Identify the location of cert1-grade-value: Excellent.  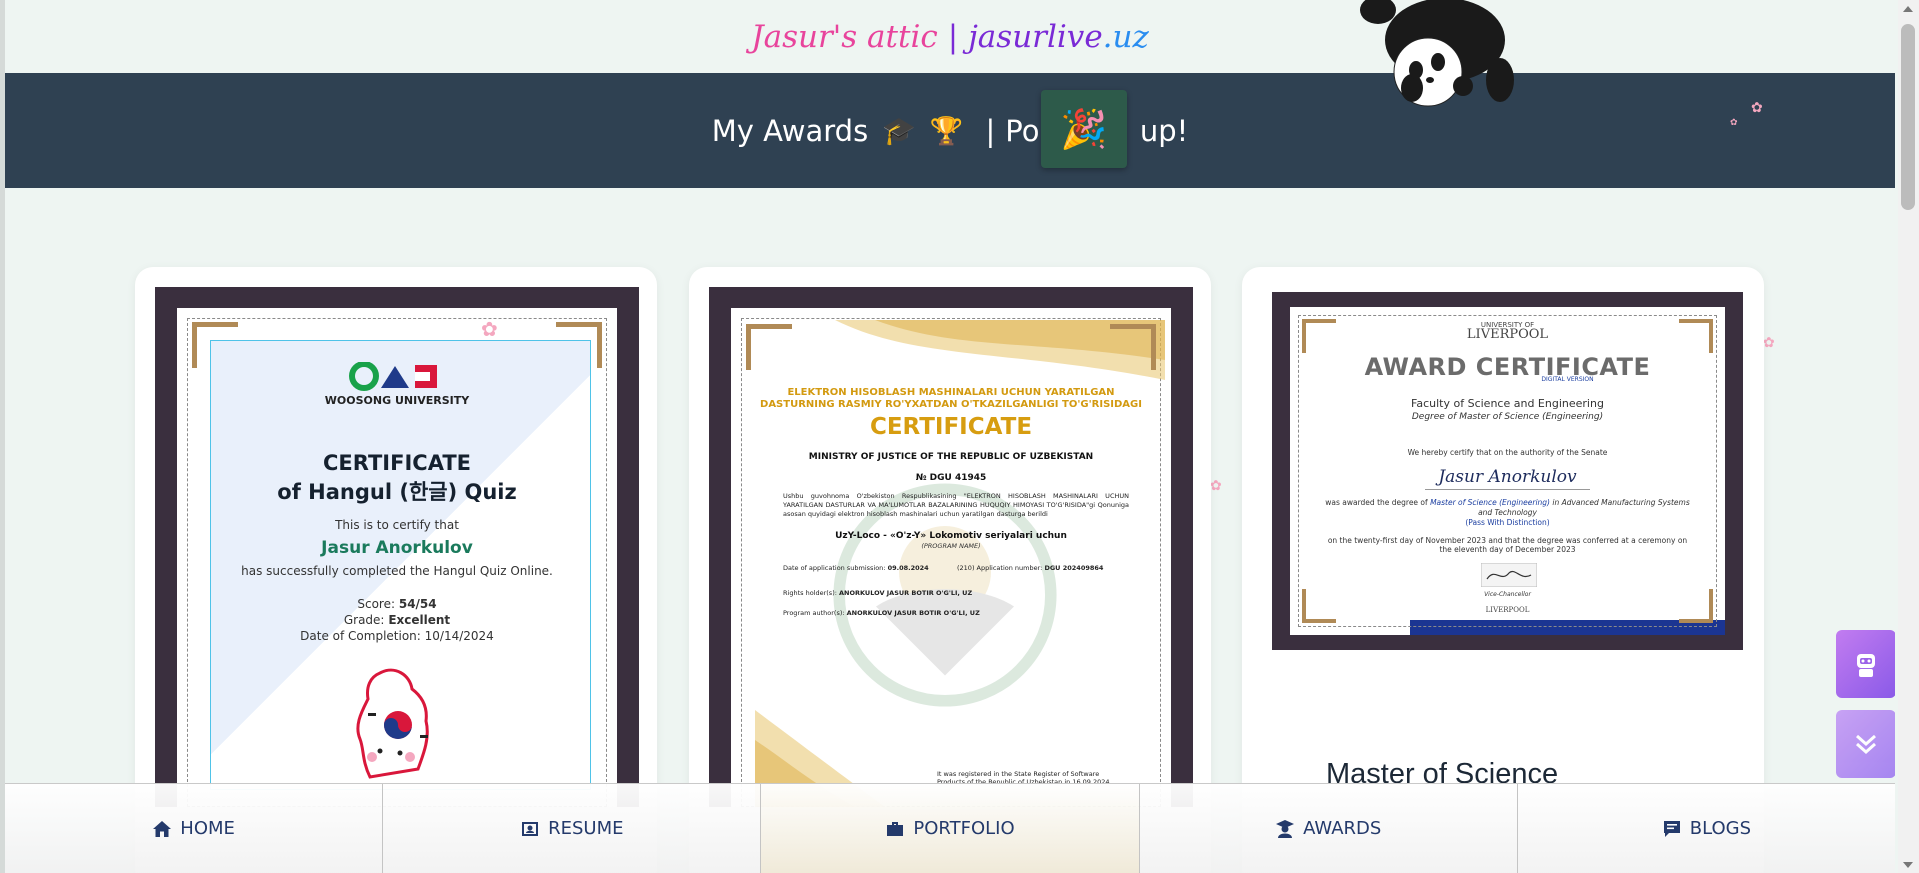
(419, 620).